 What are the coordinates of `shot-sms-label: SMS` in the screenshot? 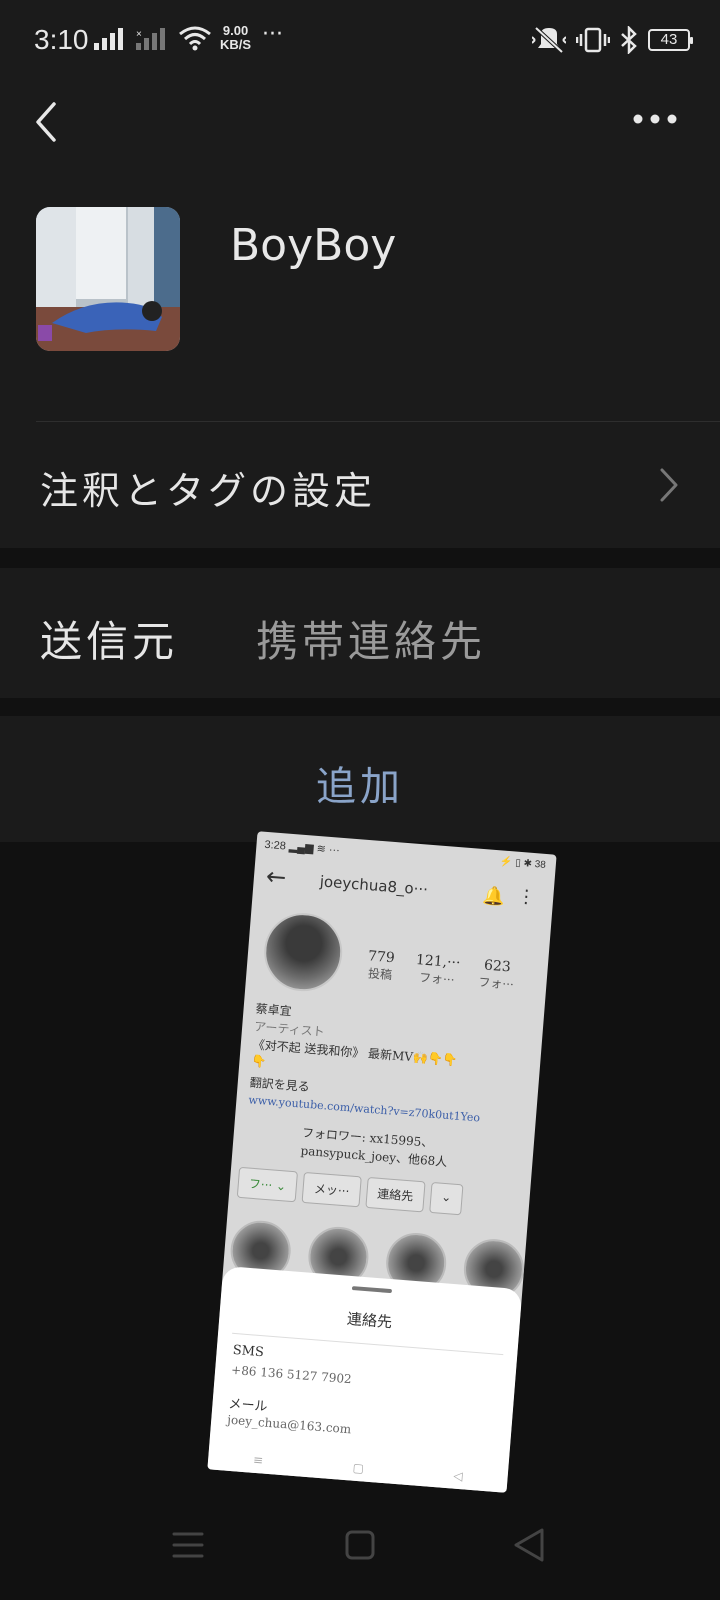 It's located at (248, 1351).